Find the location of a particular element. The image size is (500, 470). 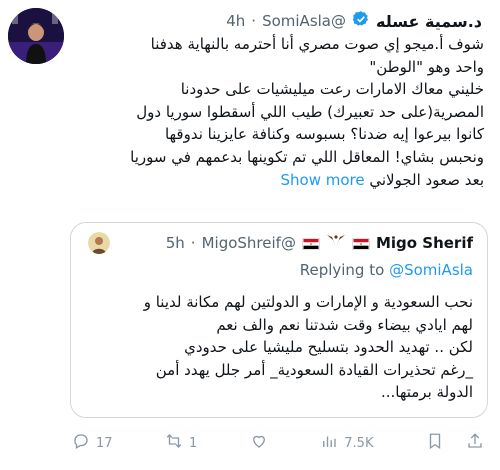

like-button is located at coordinates (259, 443).